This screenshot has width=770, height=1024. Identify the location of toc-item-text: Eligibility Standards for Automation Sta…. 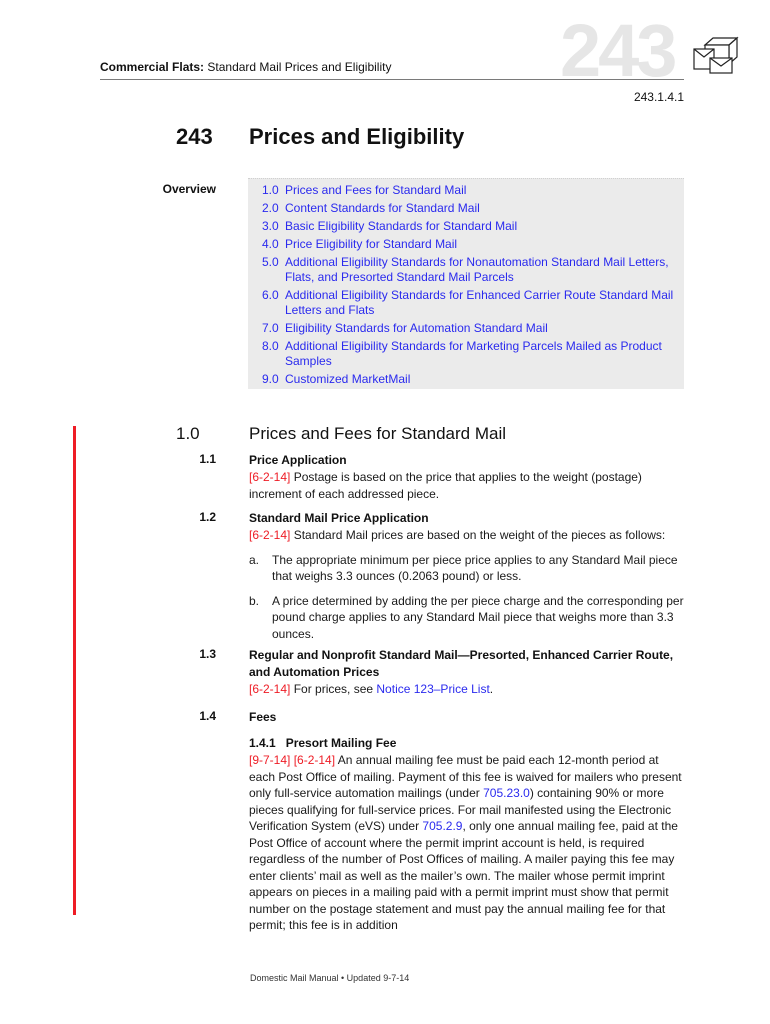
(416, 328).